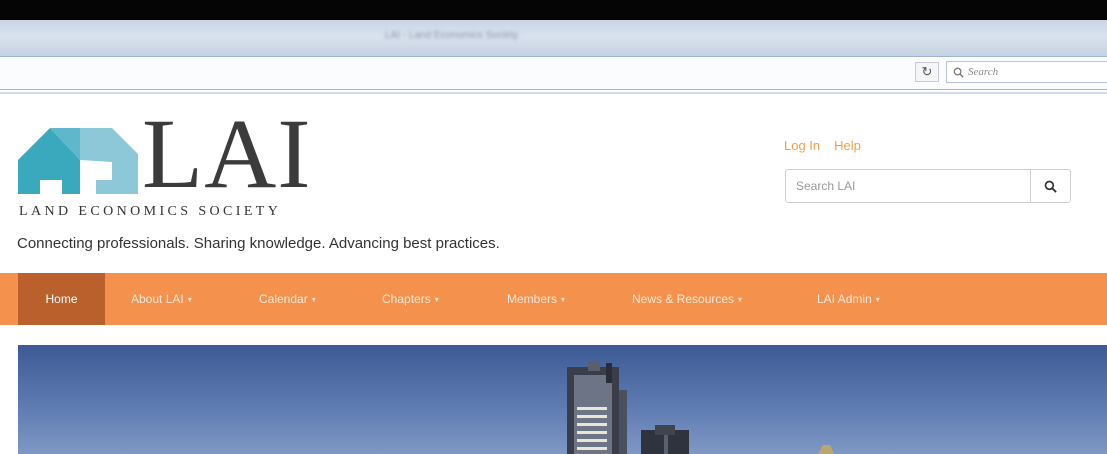 Image resolution: width=1107 pixels, height=454 pixels. What do you see at coordinates (683, 299) in the screenshot?
I see `nav-item-label: News & Resources` at bounding box center [683, 299].